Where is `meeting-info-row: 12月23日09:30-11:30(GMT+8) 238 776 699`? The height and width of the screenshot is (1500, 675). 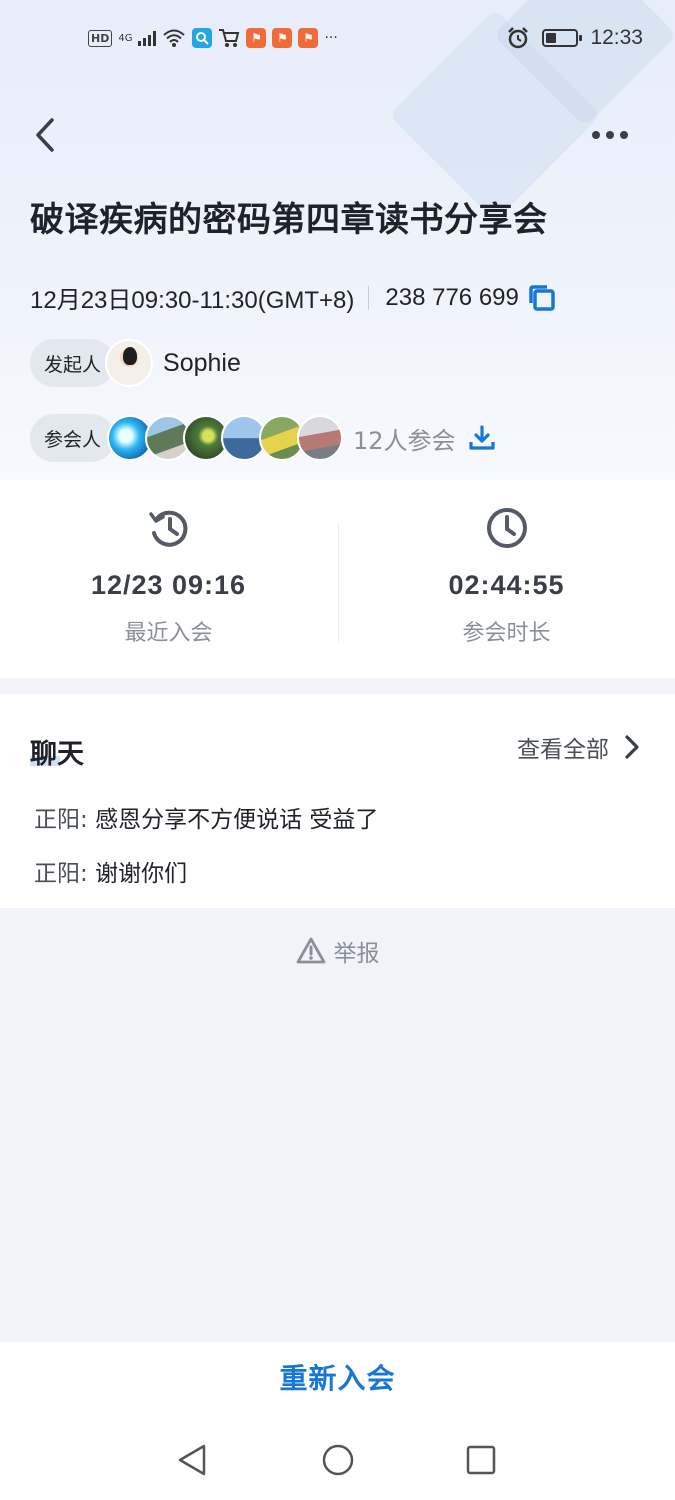
meeting-info-row: 12月23日09:30-11:30(GMT+8) 238 776 699 is located at coordinates (293, 297).